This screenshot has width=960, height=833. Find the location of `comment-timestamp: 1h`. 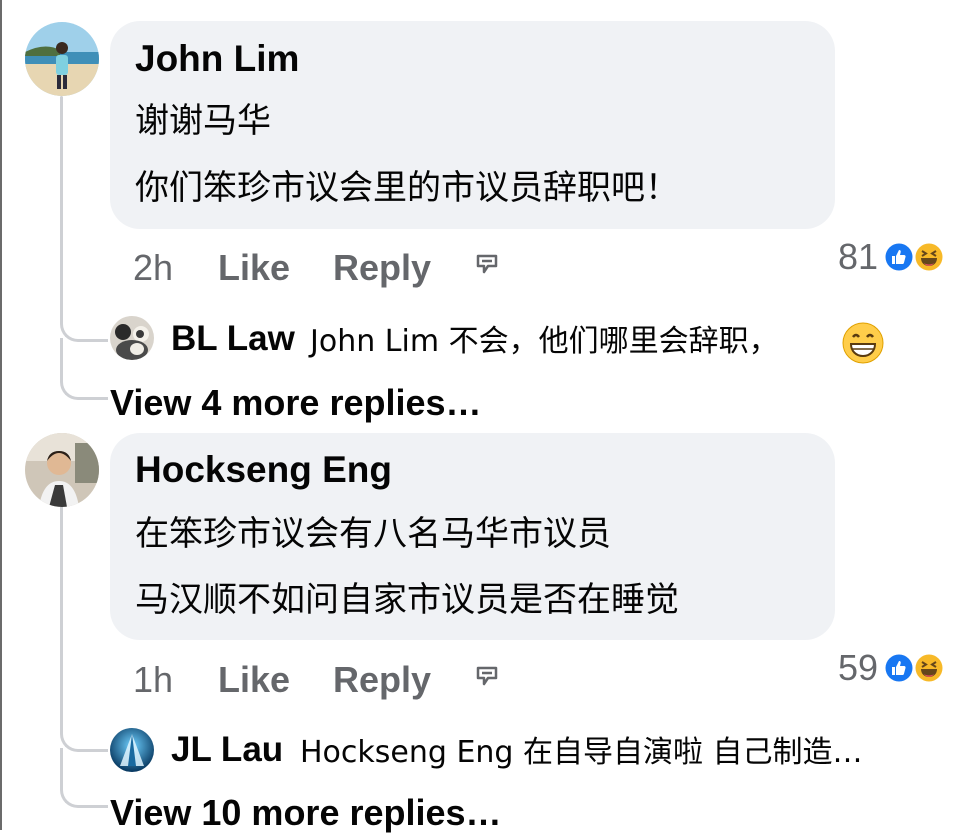

comment-timestamp: 1h is located at coordinates (153, 680).